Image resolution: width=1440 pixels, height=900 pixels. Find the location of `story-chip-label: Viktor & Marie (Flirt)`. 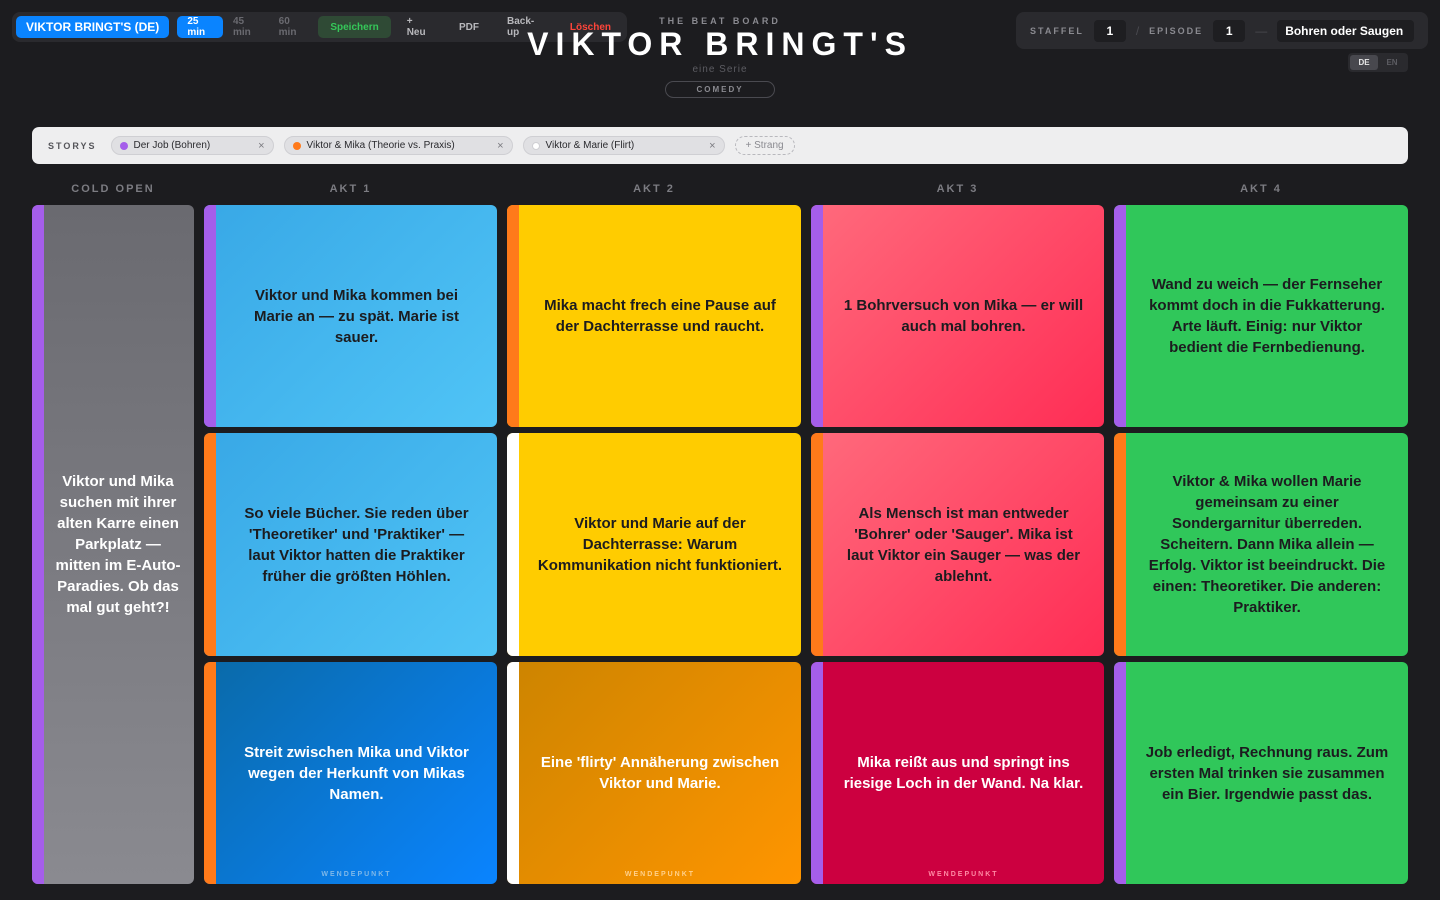

story-chip-label: Viktor & Marie (Flirt) is located at coordinates (590, 145).